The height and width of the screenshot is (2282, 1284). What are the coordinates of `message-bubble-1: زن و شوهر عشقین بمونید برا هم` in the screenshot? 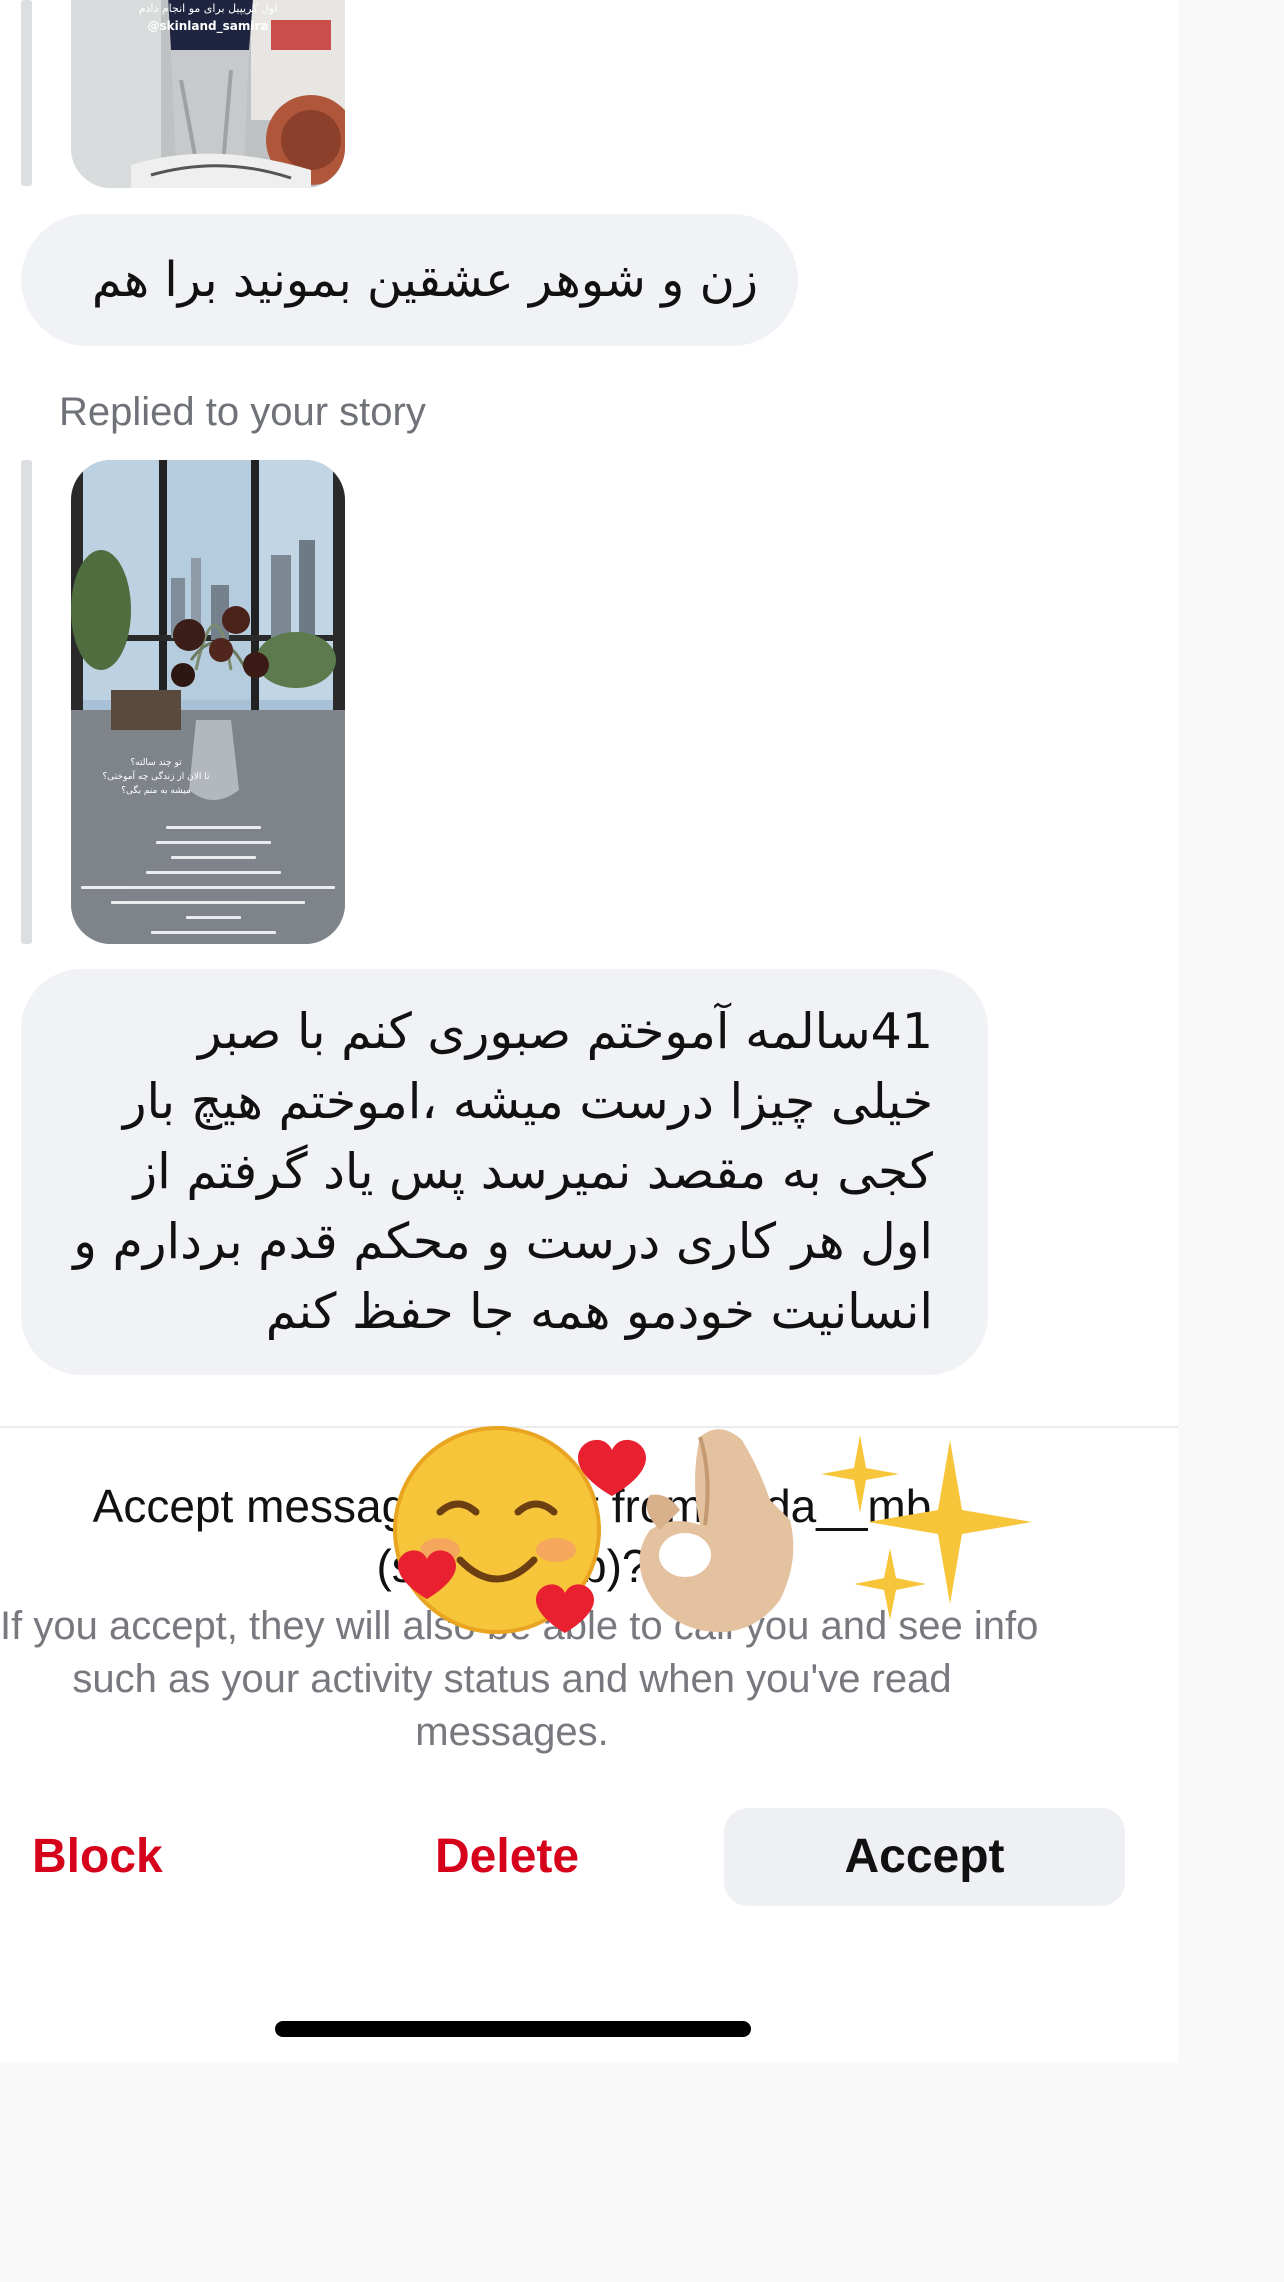 It's located at (409, 280).